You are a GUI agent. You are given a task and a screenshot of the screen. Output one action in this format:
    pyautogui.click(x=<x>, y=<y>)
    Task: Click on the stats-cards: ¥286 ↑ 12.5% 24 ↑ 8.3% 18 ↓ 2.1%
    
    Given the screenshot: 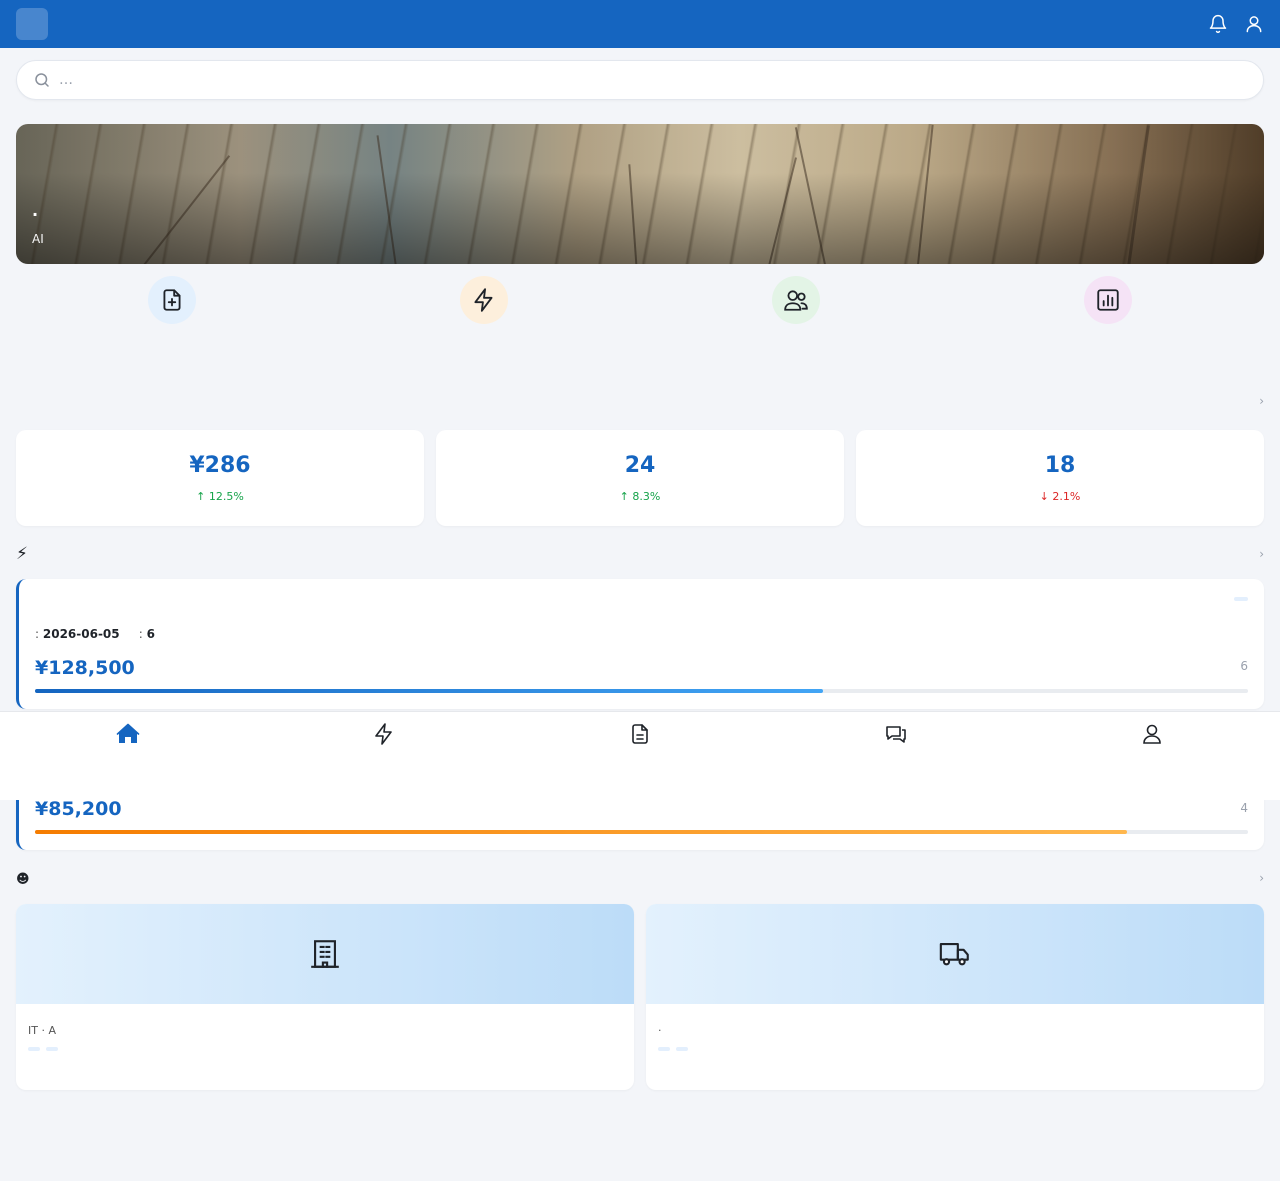 What is the action you would take?
    pyautogui.click(x=640, y=478)
    